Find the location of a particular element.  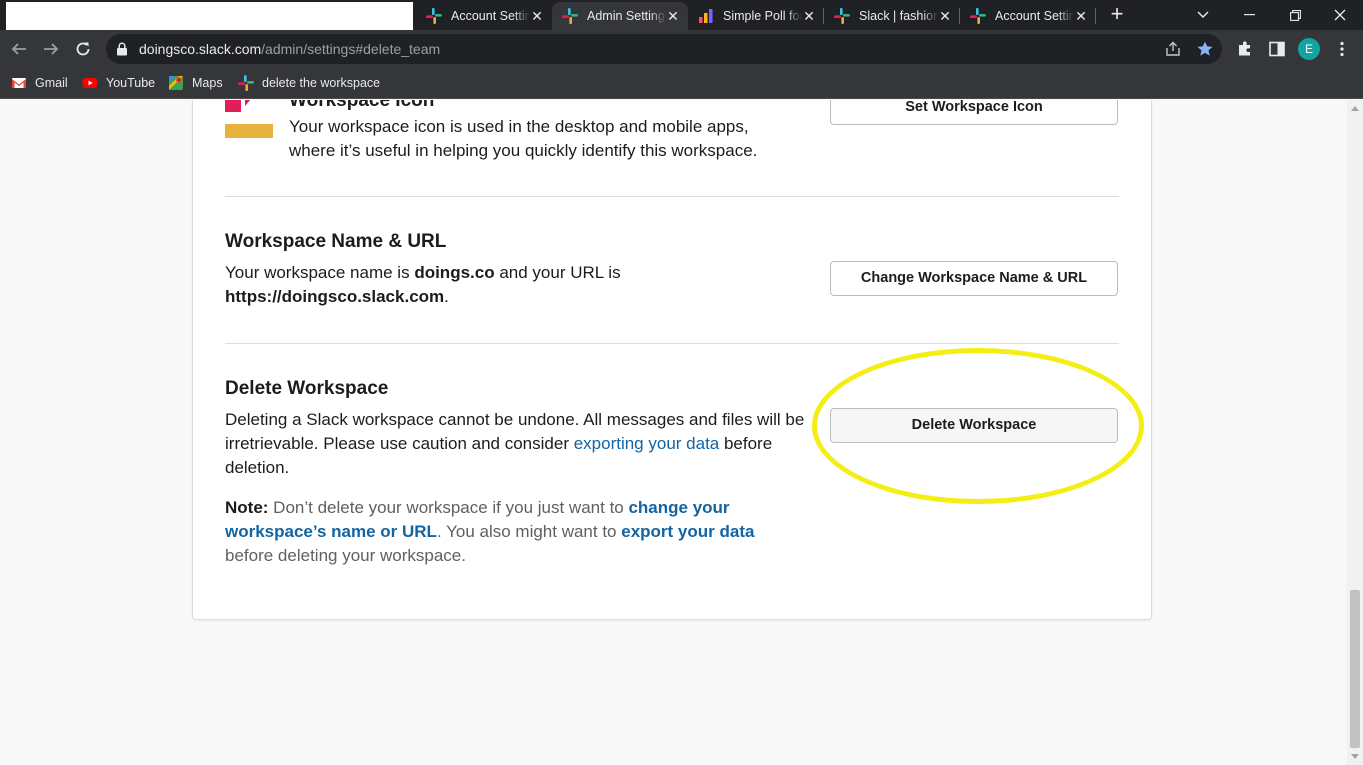

tab-label: Admin Settings is located at coordinates (626, 16).